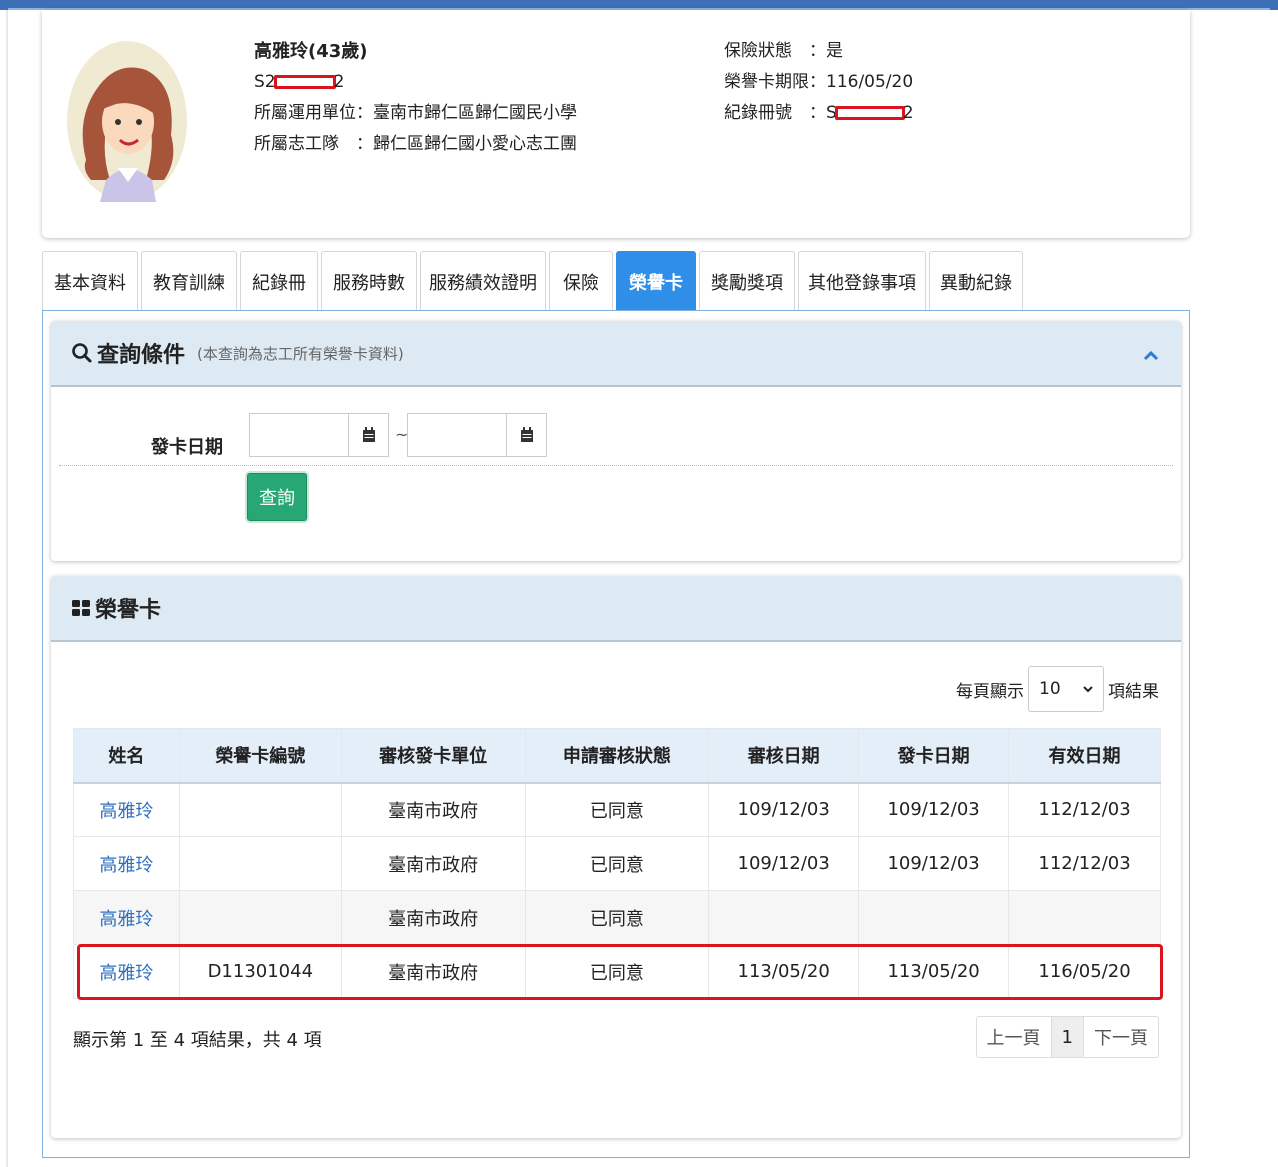 Image resolution: width=1278 pixels, height=1167 pixels. Describe the element at coordinates (784, 917) in the screenshot. I see `review-date-cell` at that location.